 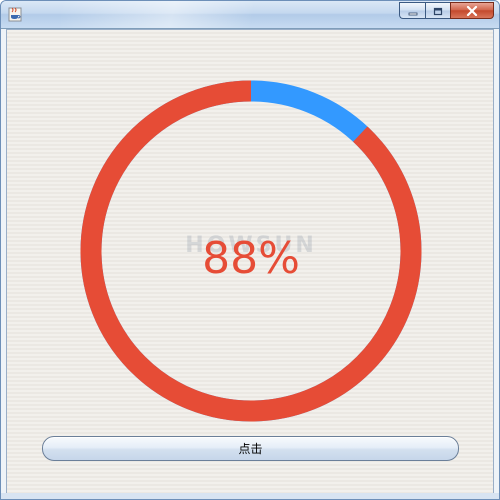 I want to click on progress-percentage-label: 88%, so click(x=251, y=258).